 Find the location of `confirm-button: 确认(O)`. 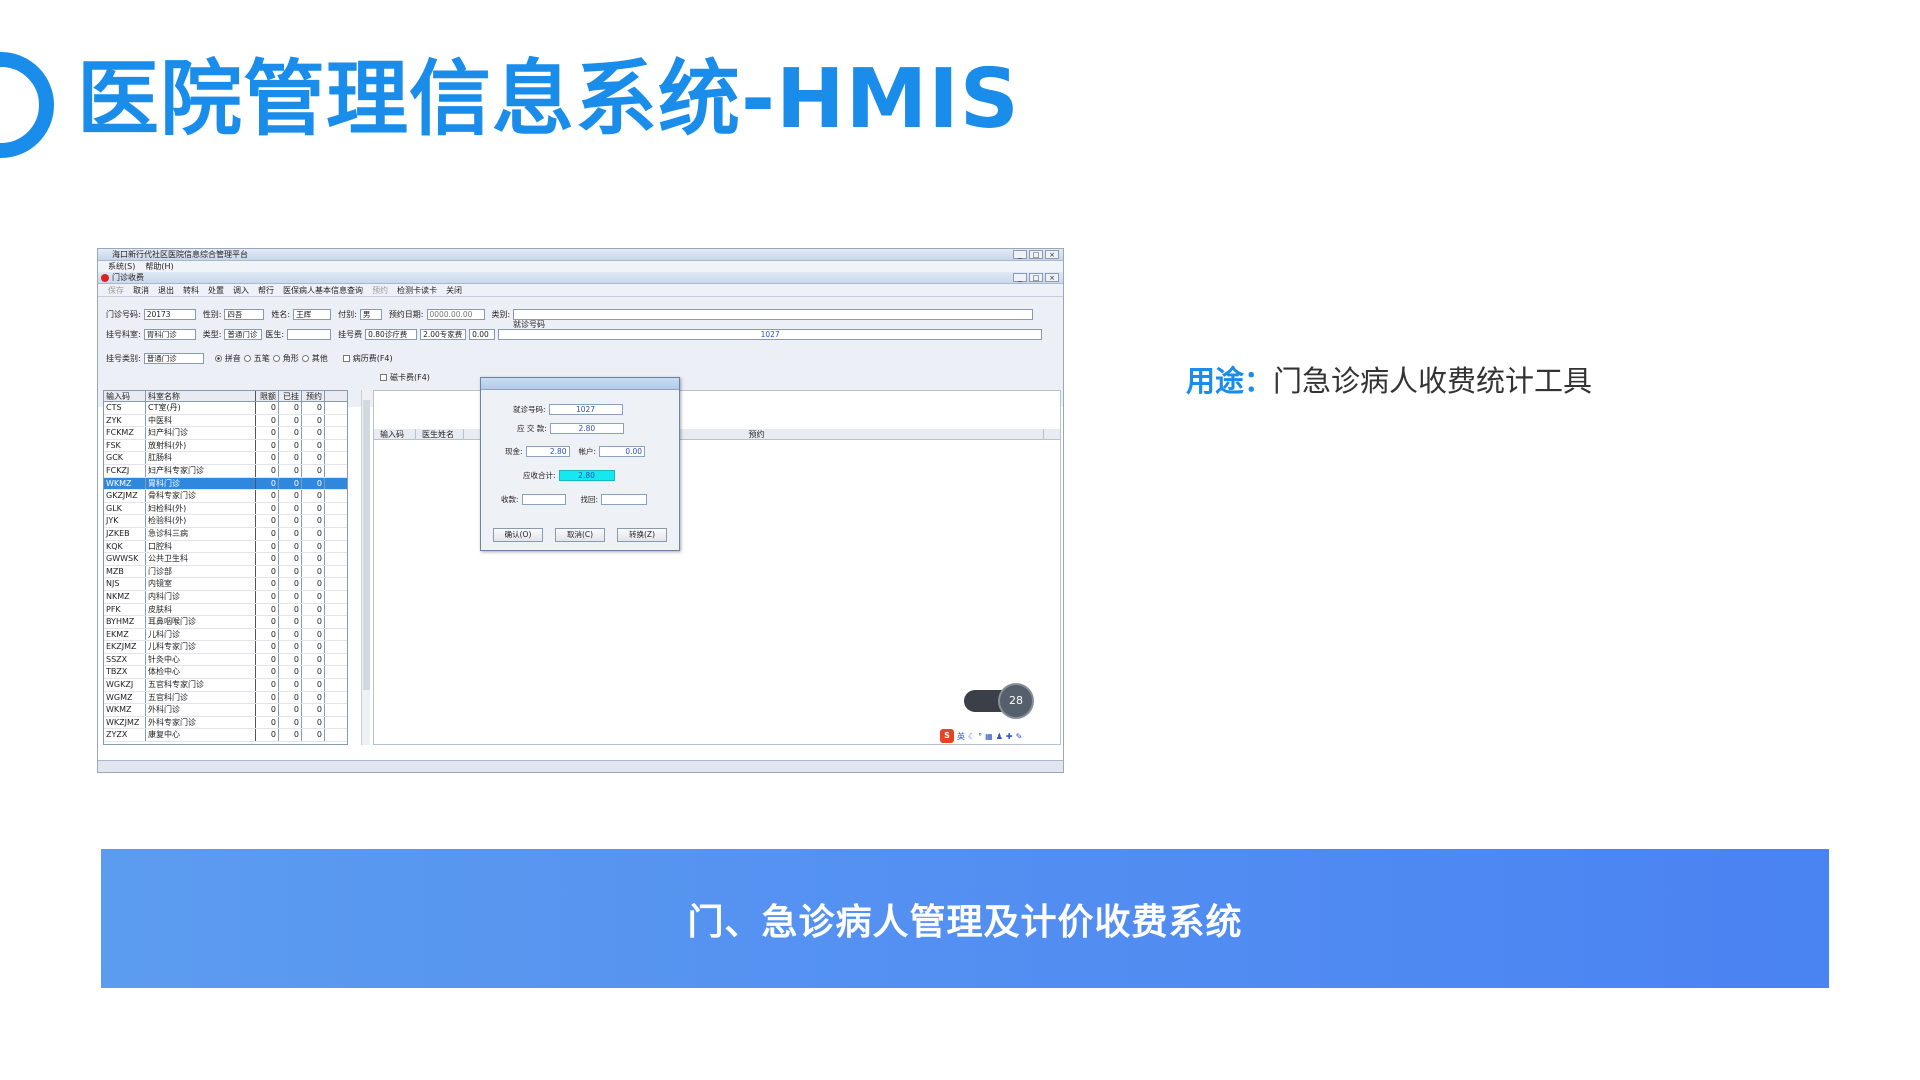

confirm-button: 确认(O) is located at coordinates (518, 535).